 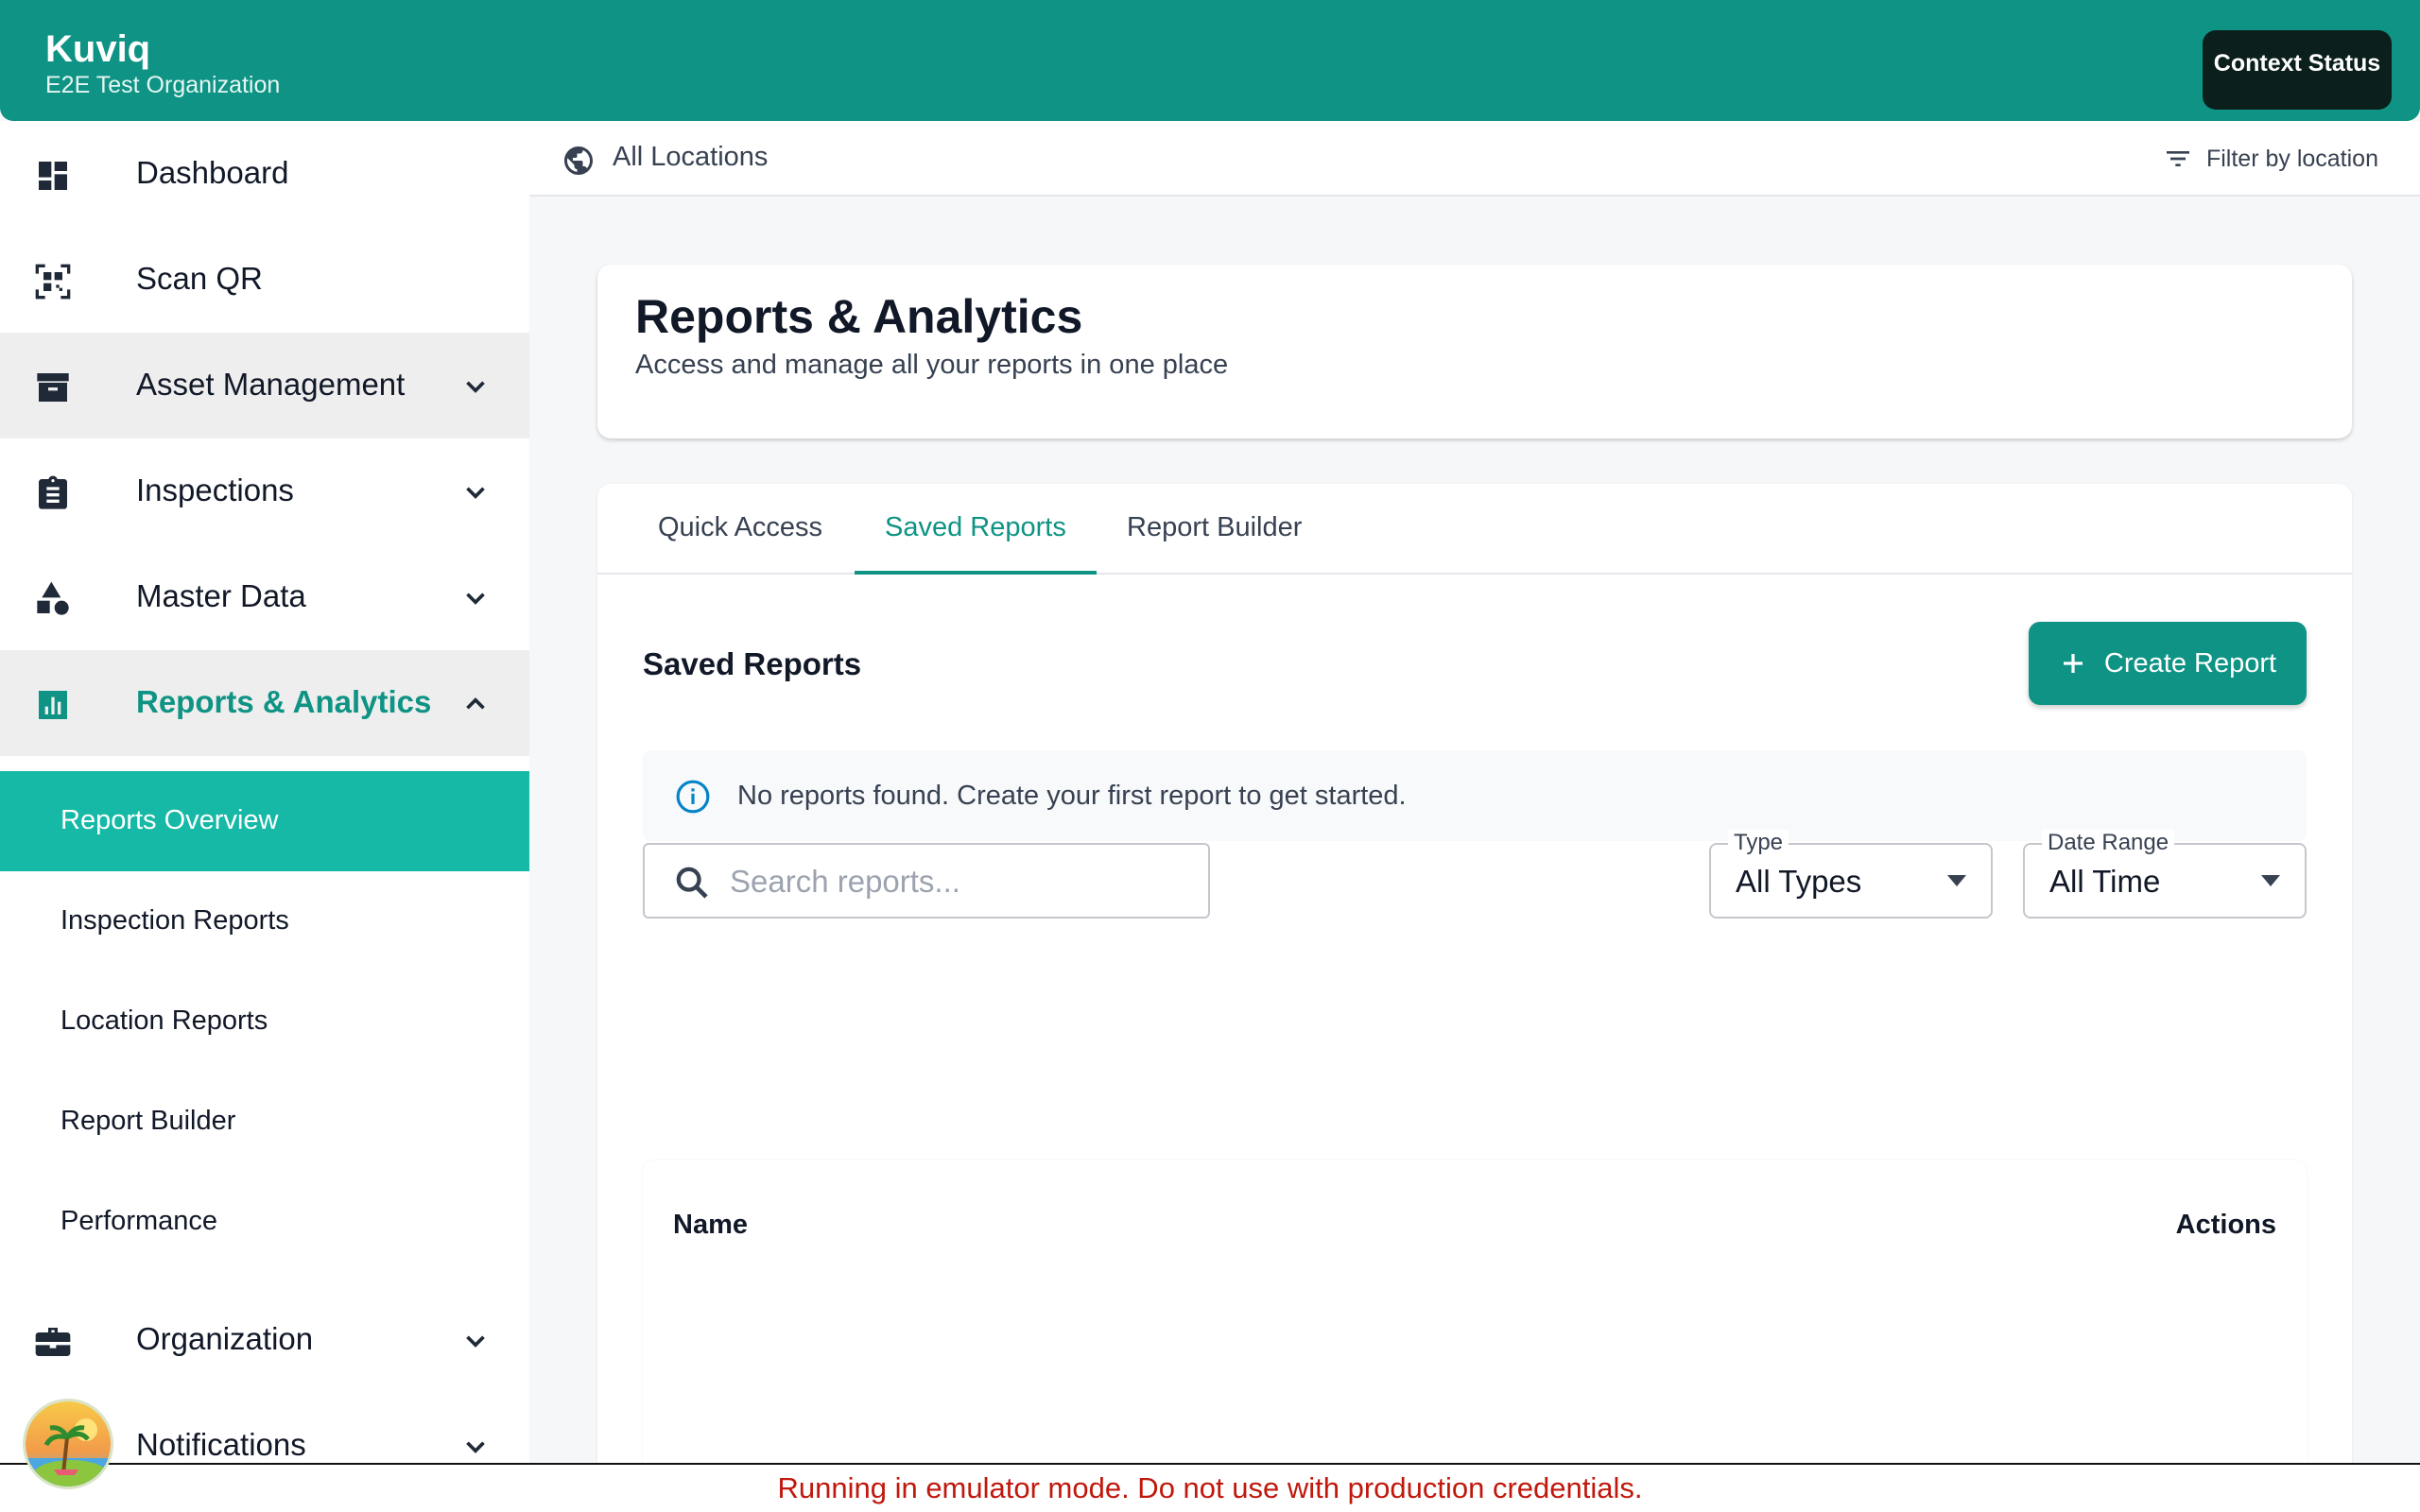 What do you see at coordinates (2190, 663) in the screenshot?
I see `create-report-label: Create Report` at bounding box center [2190, 663].